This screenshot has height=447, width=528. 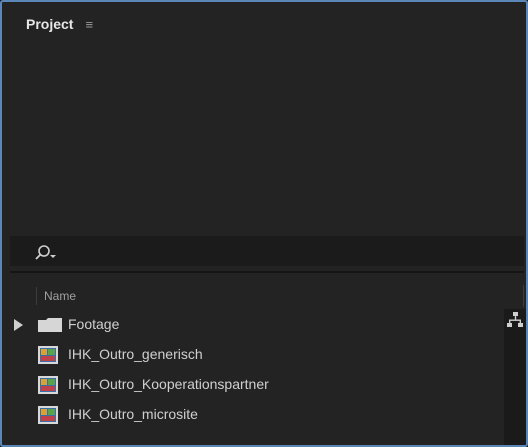 I want to click on column-name-header: Name, so click(x=60, y=296).